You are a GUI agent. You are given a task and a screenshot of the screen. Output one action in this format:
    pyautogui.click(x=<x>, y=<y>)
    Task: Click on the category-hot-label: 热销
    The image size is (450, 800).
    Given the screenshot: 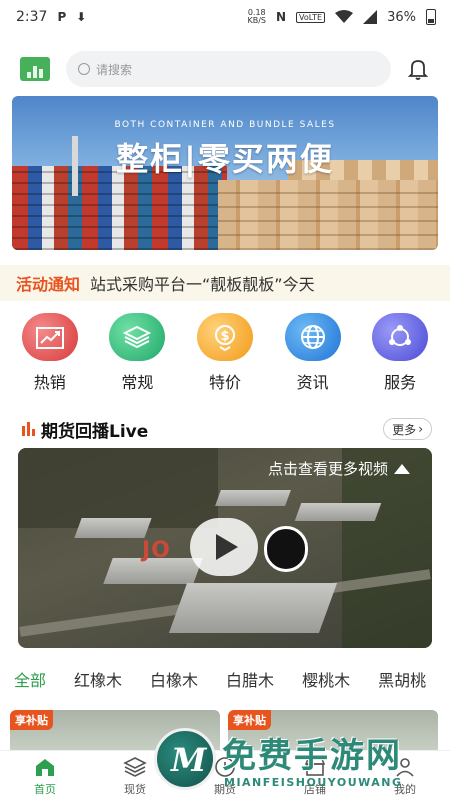 What is the action you would take?
    pyautogui.click(x=49, y=382)
    